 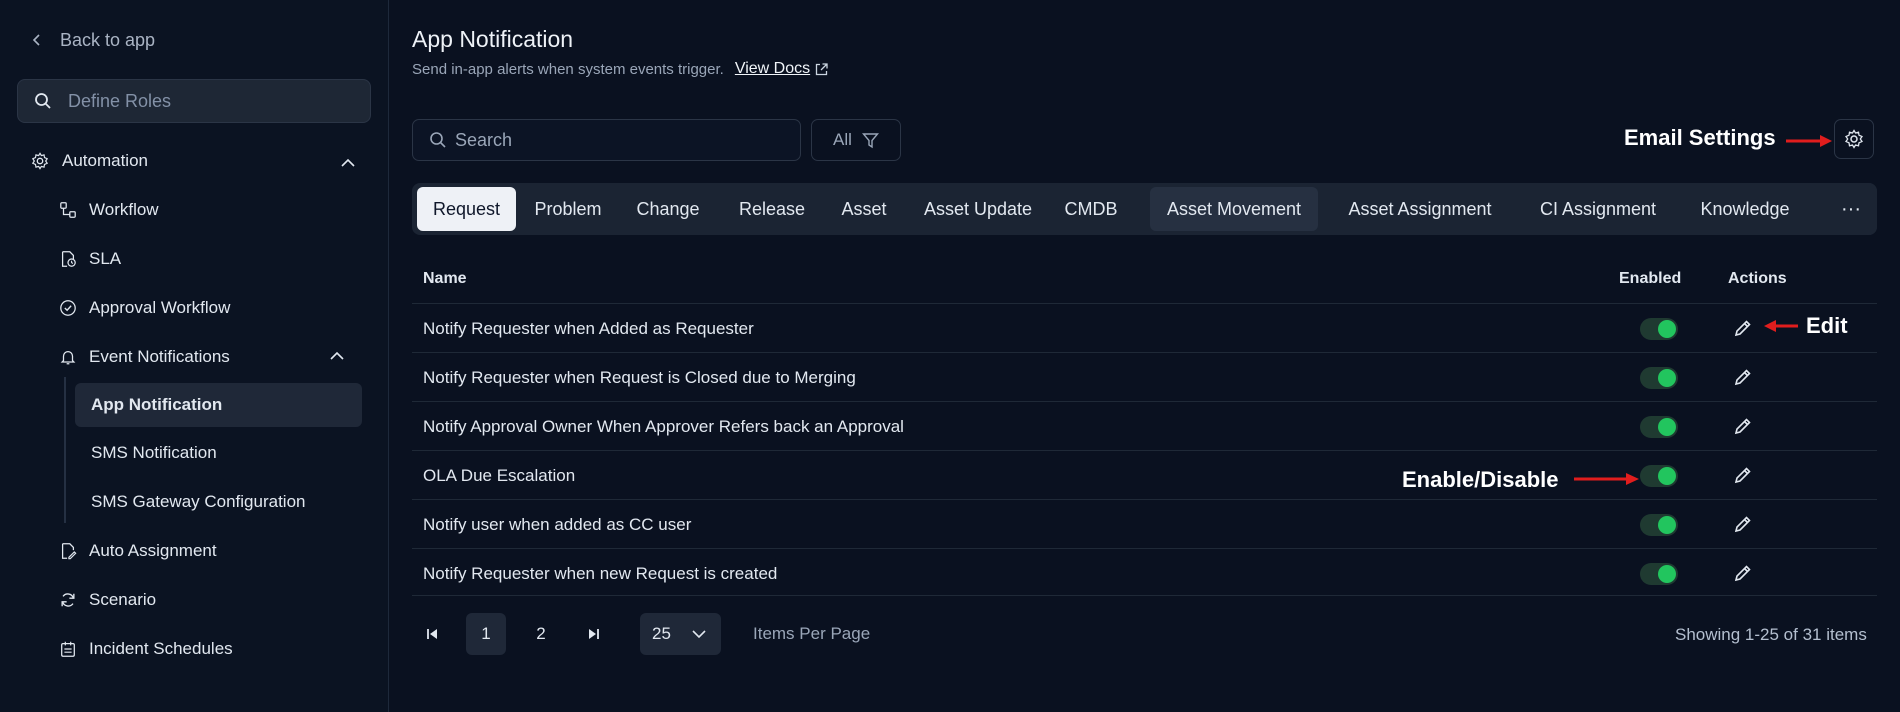 I want to click on sidebar-item-label: Auto Assignment, so click(x=153, y=550).